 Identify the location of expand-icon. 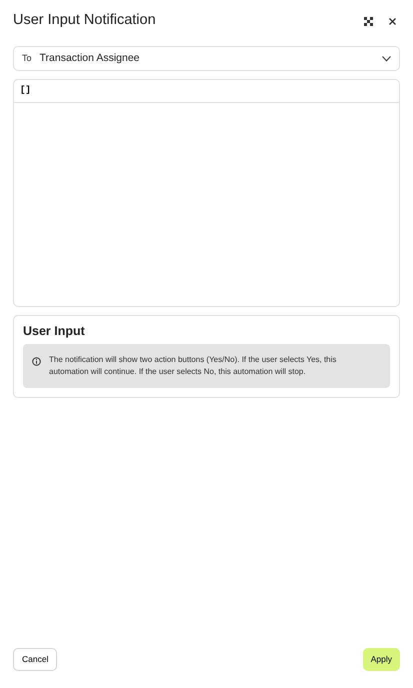
(368, 21).